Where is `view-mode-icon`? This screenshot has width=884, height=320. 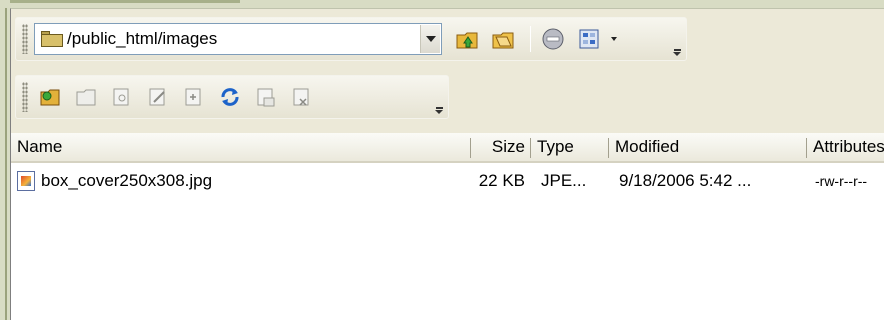 view-mode-icon is located at coordinates (589, 39).